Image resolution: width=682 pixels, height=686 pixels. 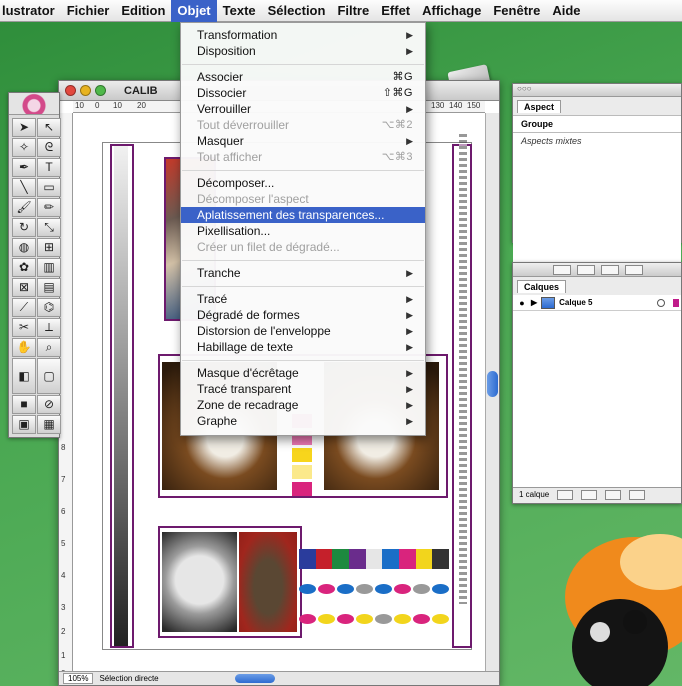 I want to click on warp-tool-icon: ◍, so click(x=24, y=247).